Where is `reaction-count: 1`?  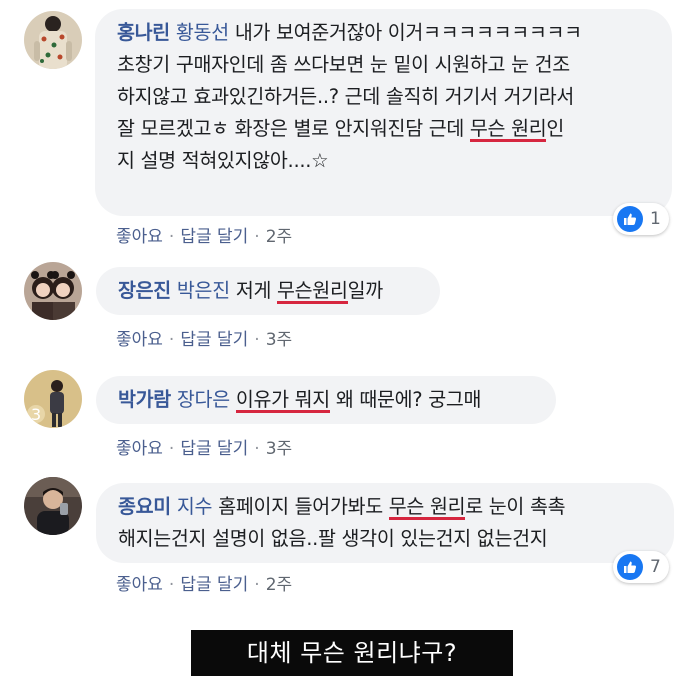
reaction-count: 1 is located at coordinates (655, 219).